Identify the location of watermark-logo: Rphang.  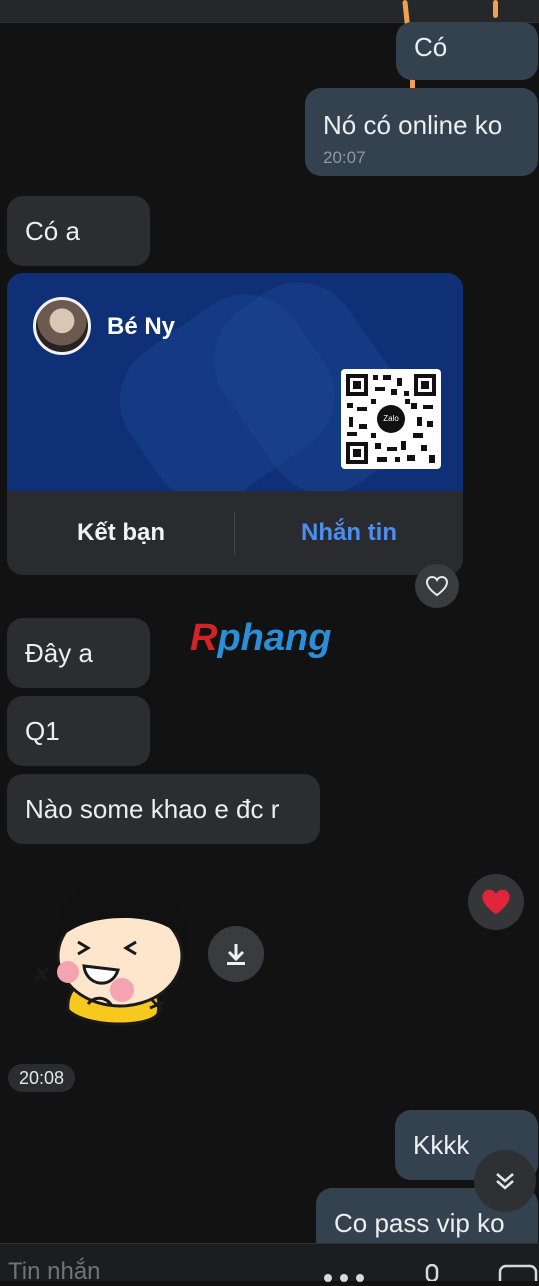
(261, 638).